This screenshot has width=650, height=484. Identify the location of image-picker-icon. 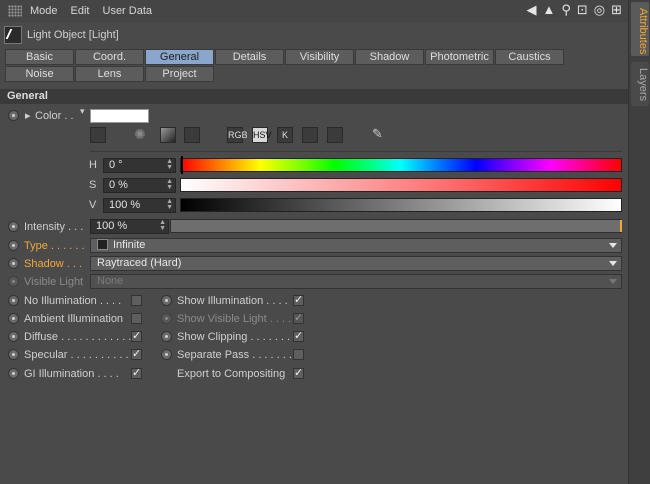
(192, 135).